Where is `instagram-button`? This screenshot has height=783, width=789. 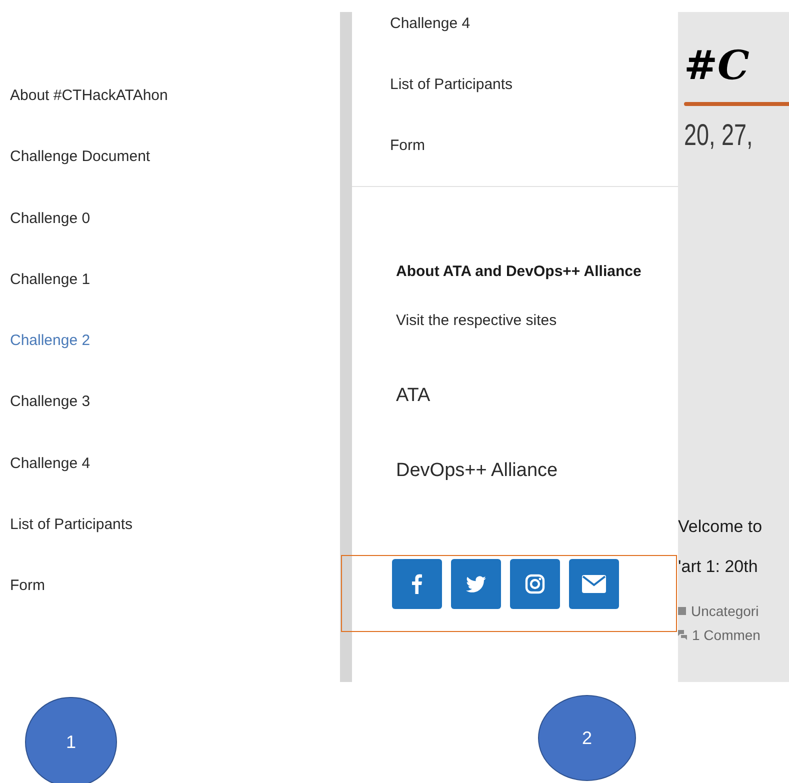
instagram-button is located at coordinates (535, 584).